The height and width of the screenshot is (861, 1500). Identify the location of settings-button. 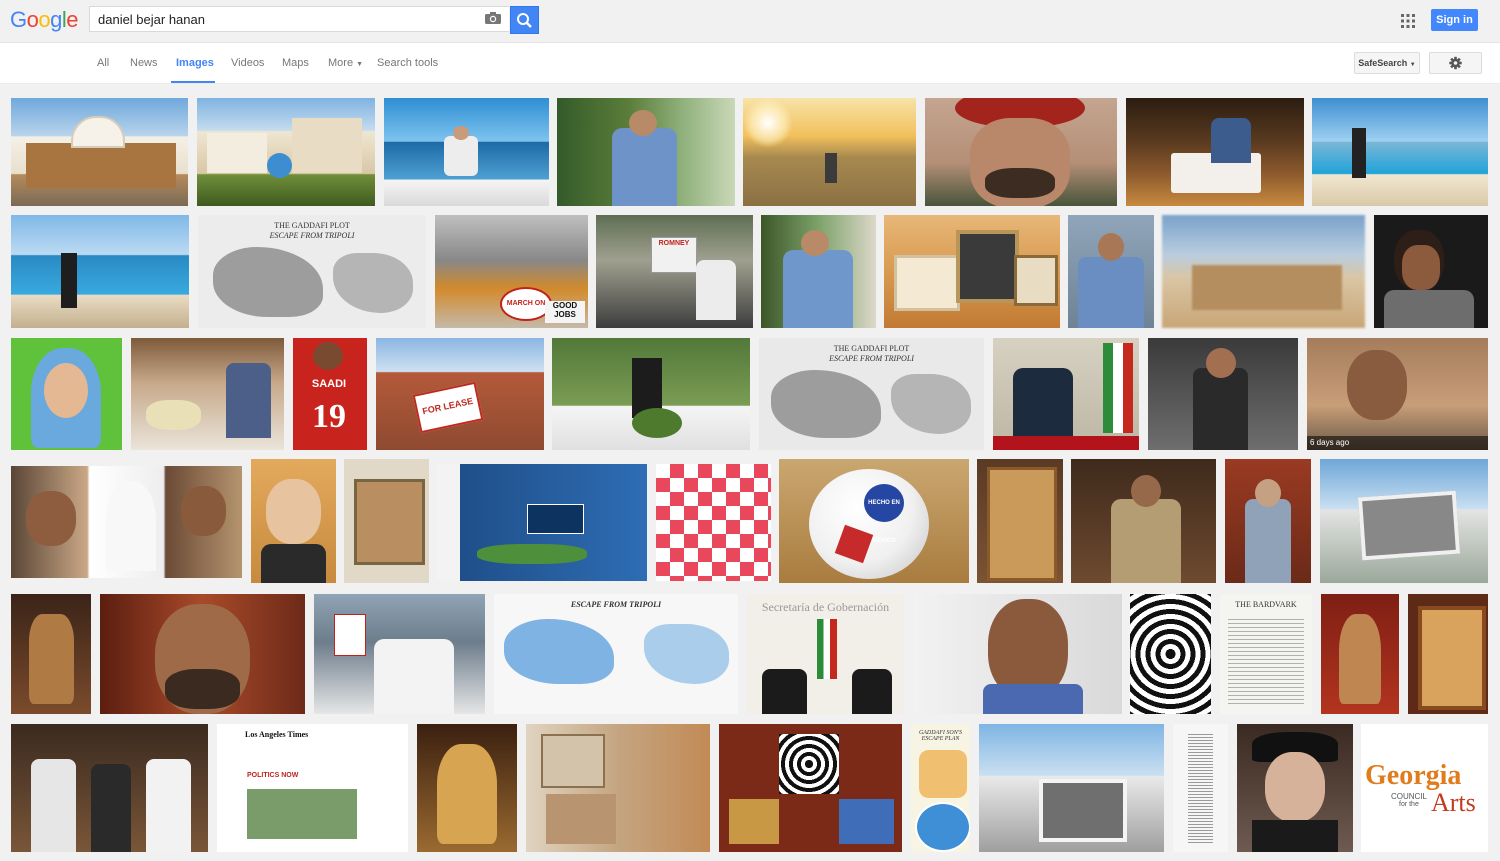
(1455, 63).